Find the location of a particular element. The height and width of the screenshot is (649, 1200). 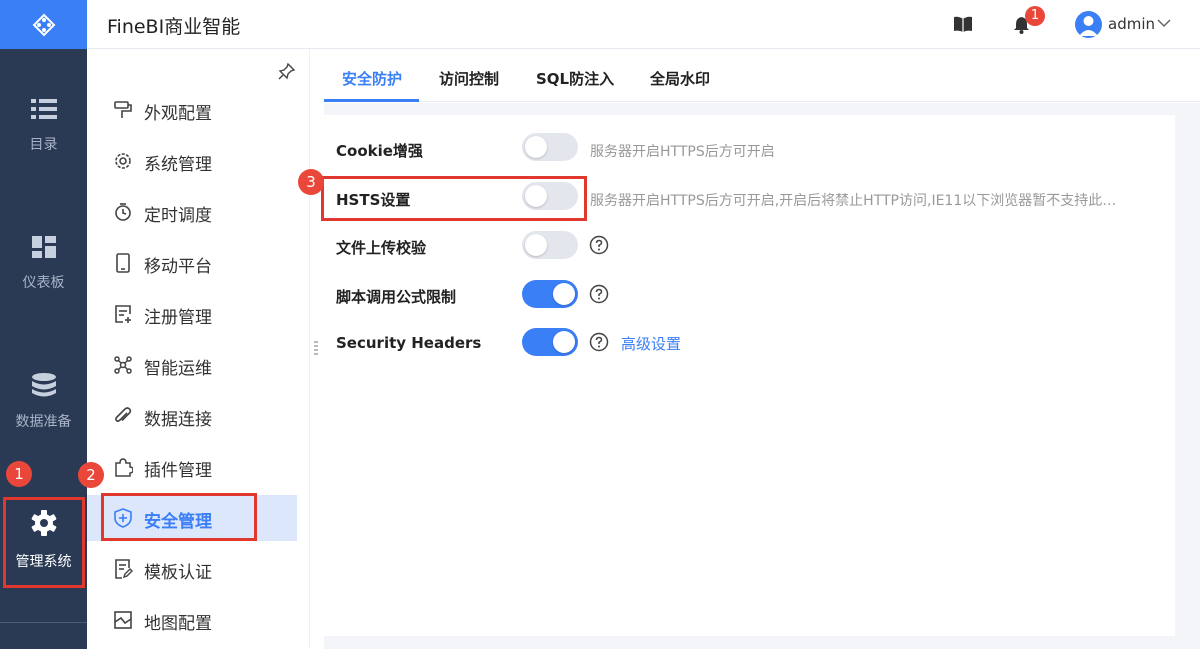

formula-limit-toggle is located at coordinates (550, 294).